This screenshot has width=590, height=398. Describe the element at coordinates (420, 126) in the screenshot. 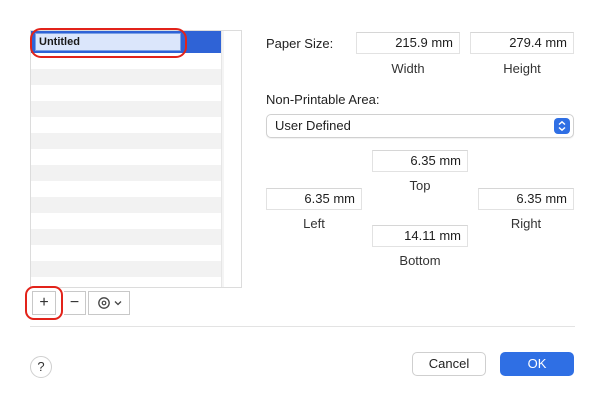

I see `non-printable-area-popup: User Defined` at that location.